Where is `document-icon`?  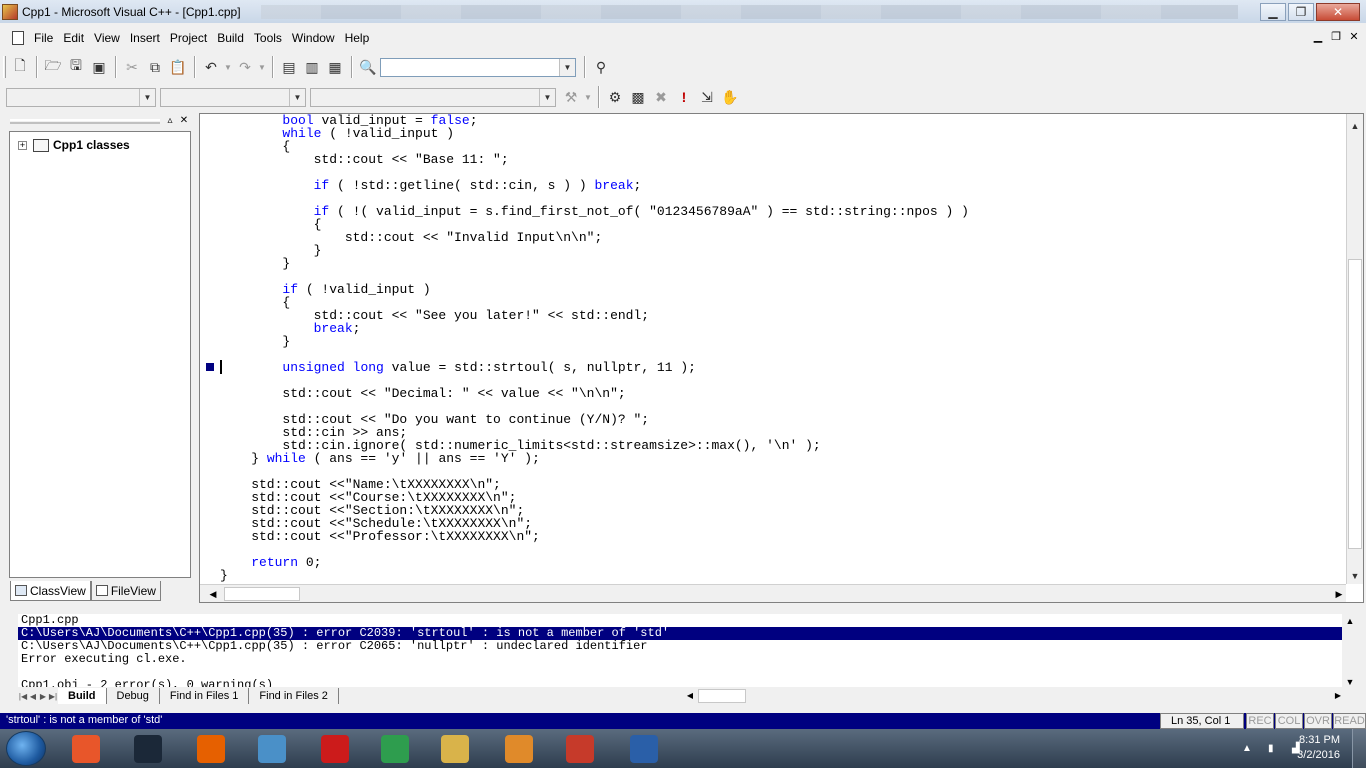 document-icon is located at coordinates (18, 38).